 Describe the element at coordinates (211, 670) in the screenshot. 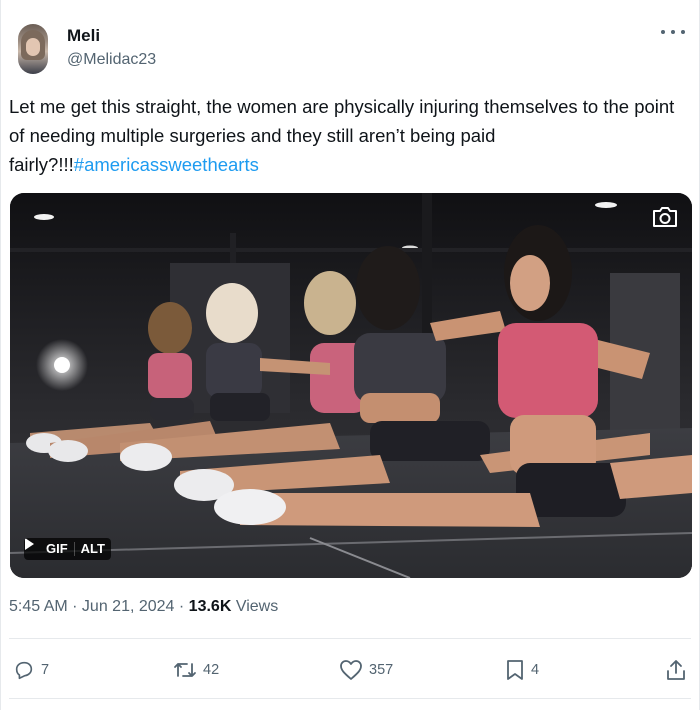

I see `repost-count: 42` at that location.